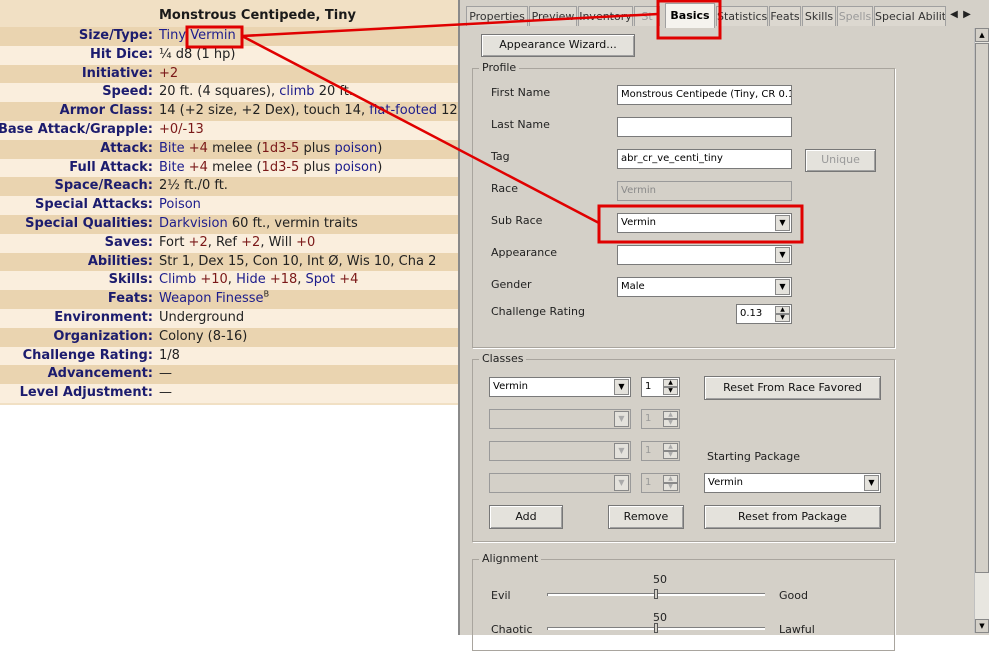 The height and width of the screenshot is (651, 989). What do you see at coordinates (704, 255) in the screenshot?
I see `appearance-dropdown: ▼` at bounding box center [704, 255].